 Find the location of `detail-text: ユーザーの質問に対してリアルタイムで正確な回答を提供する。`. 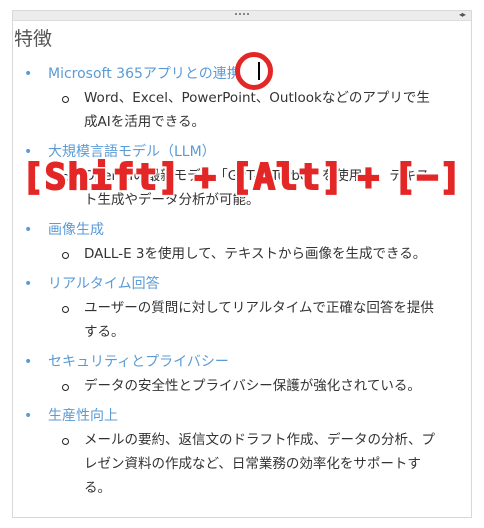

detail-text: ユーザーの質問に対してリアルタイムで正確な回答を提供する。 is located at coordinates (259, 320).